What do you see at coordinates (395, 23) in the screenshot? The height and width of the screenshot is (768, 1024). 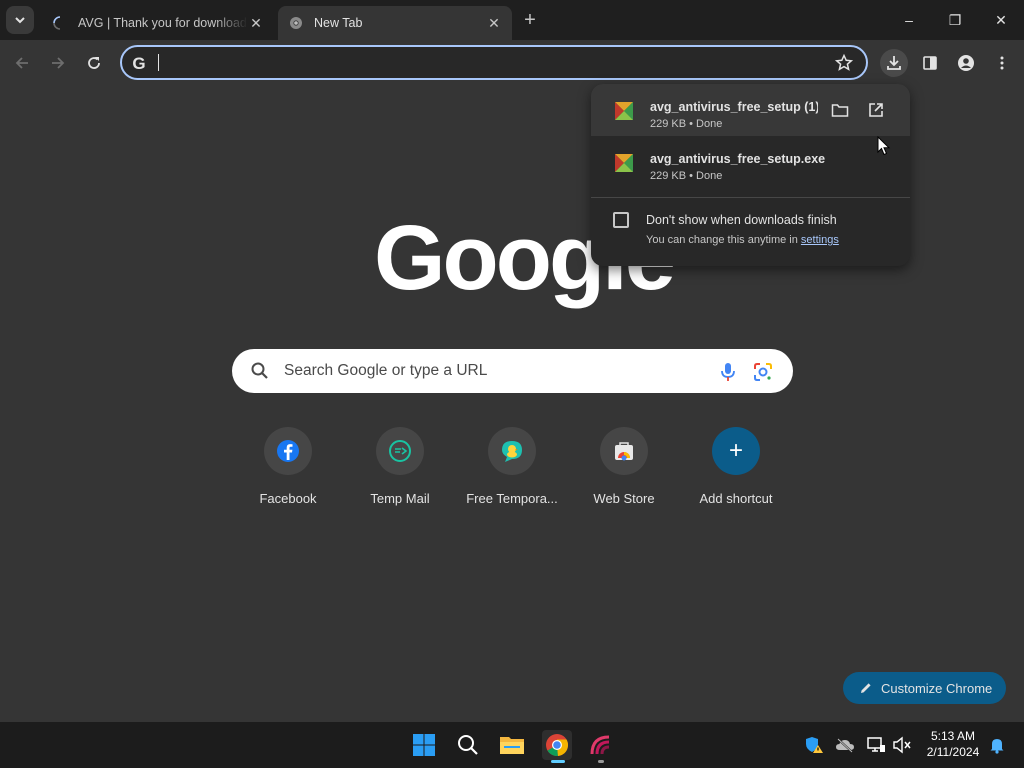 I see `tab-new-tab: New Tab ✕` at bounding box center [395, 23].